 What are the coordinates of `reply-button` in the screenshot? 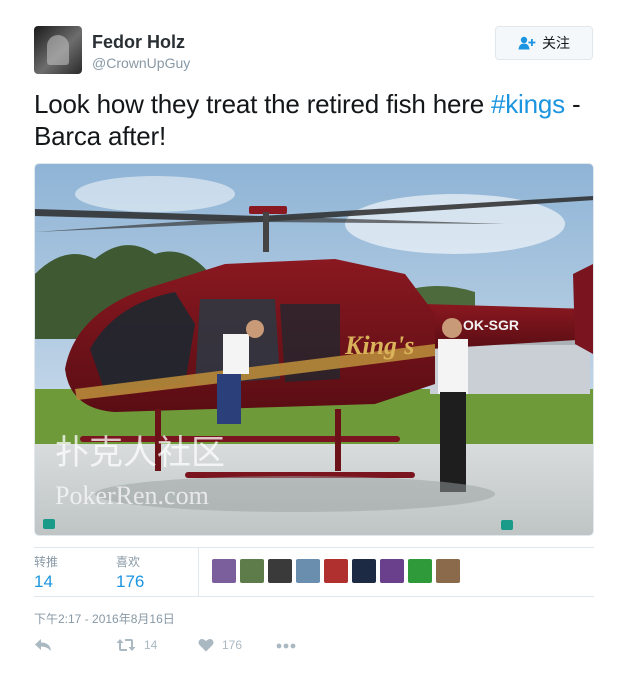 It's located at (43, 645).